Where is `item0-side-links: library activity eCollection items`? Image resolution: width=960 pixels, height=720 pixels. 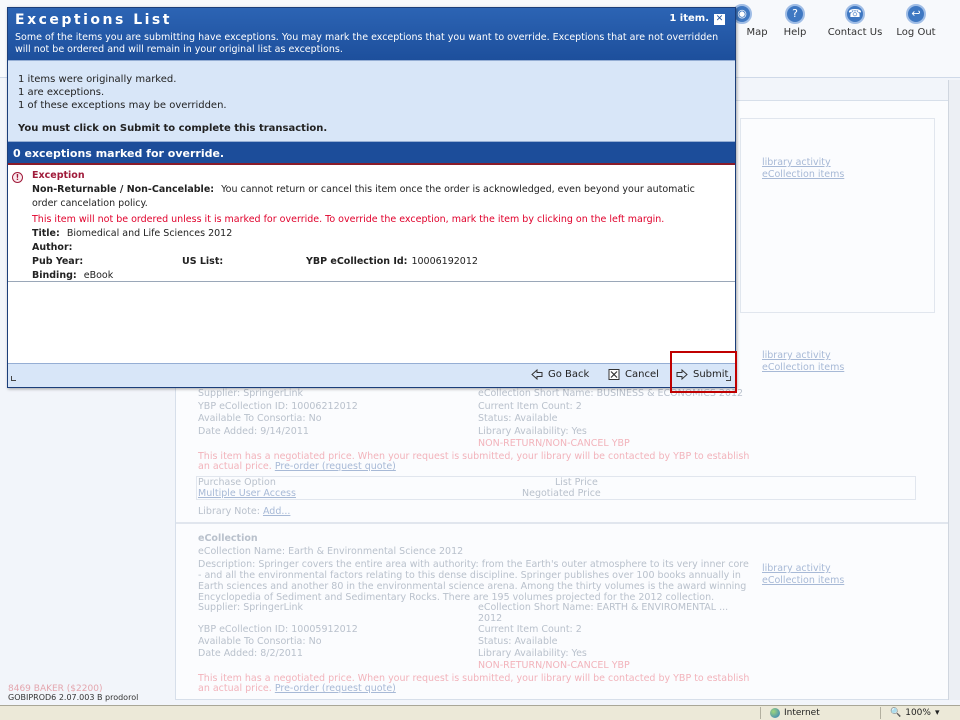 item0-side-links: library activity eCollection items is located at coordinates (803, 169).